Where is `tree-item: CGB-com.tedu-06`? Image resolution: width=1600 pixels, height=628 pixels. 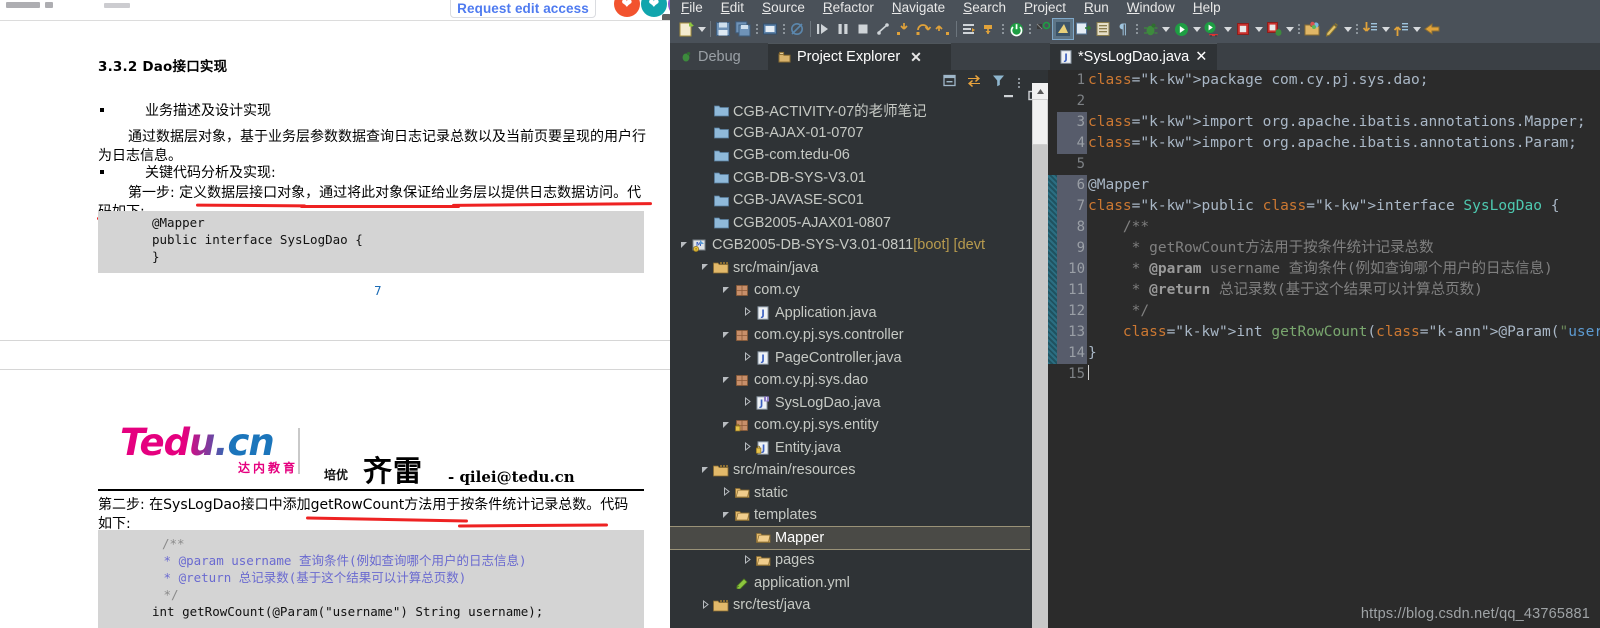 tree-item: CGB-com.tedu-06 is located at coordinates (850, 155).